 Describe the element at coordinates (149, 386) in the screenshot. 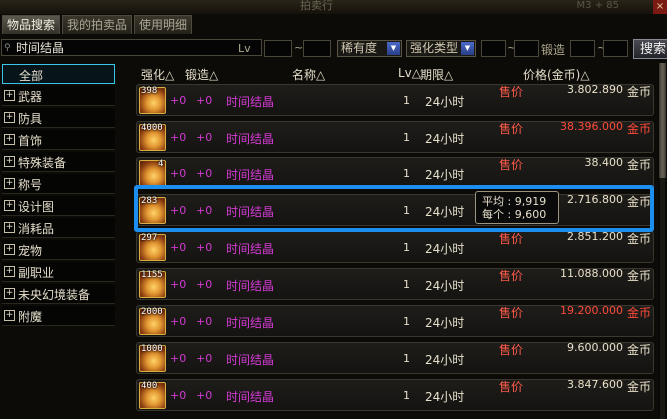

I see `item-quantity: 400` at that location.